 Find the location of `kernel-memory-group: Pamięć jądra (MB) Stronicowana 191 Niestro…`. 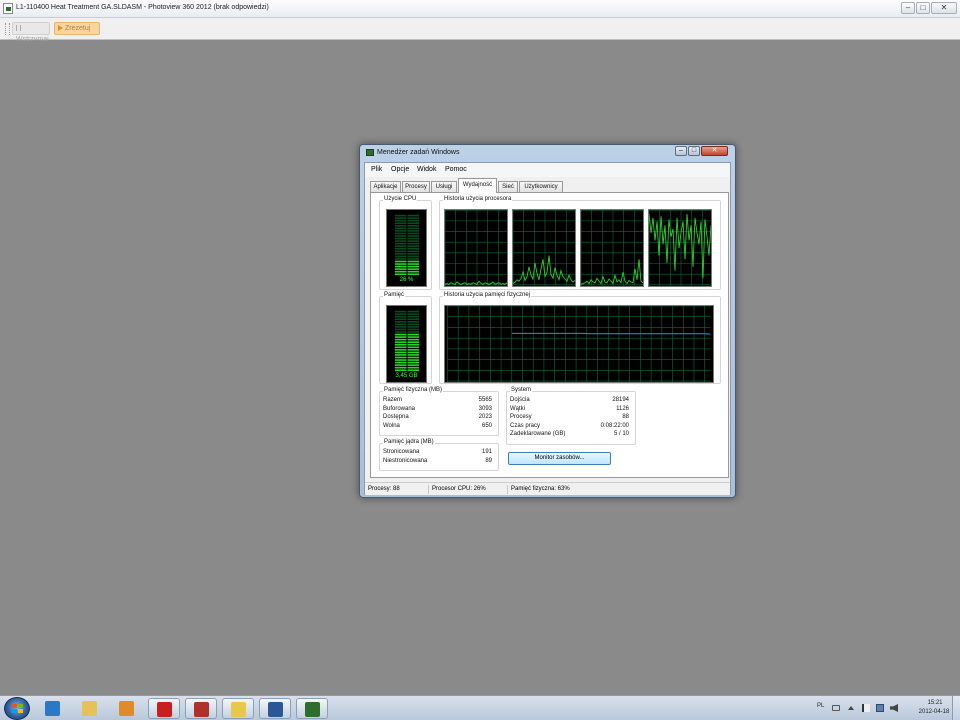

kernel-memory-group: Pamięć jądra (MB) Stronicowana 191 Niestro… is located at coordinates (439, 455).